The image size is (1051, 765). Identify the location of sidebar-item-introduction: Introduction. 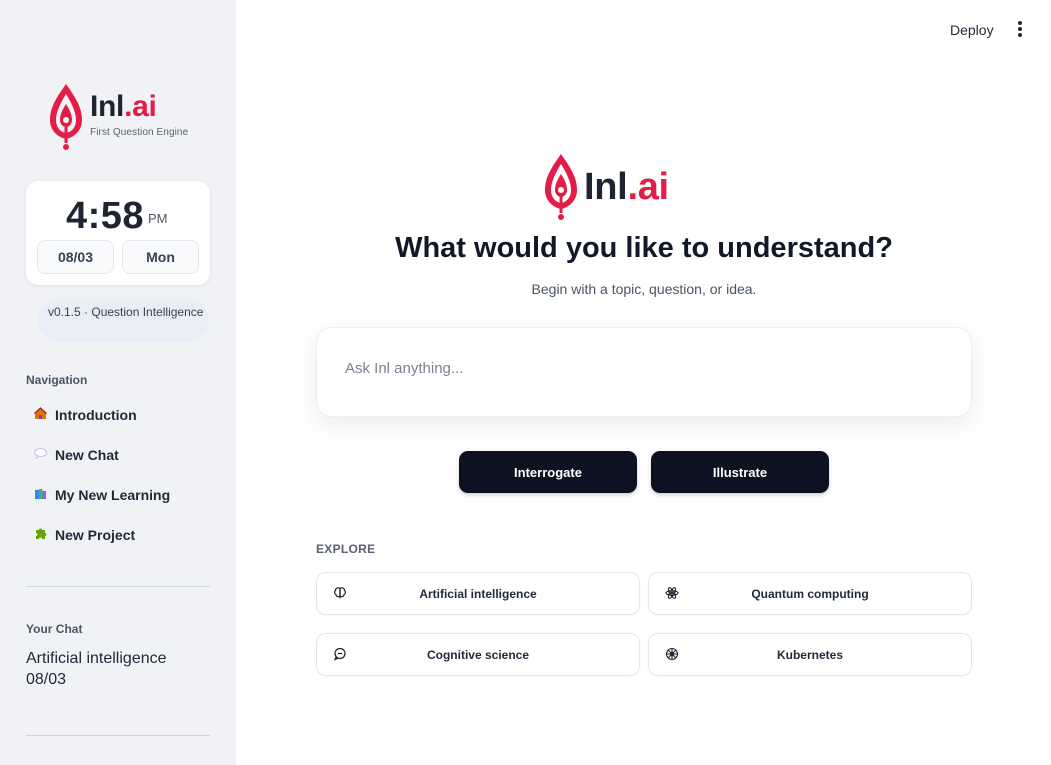
(84, 415).